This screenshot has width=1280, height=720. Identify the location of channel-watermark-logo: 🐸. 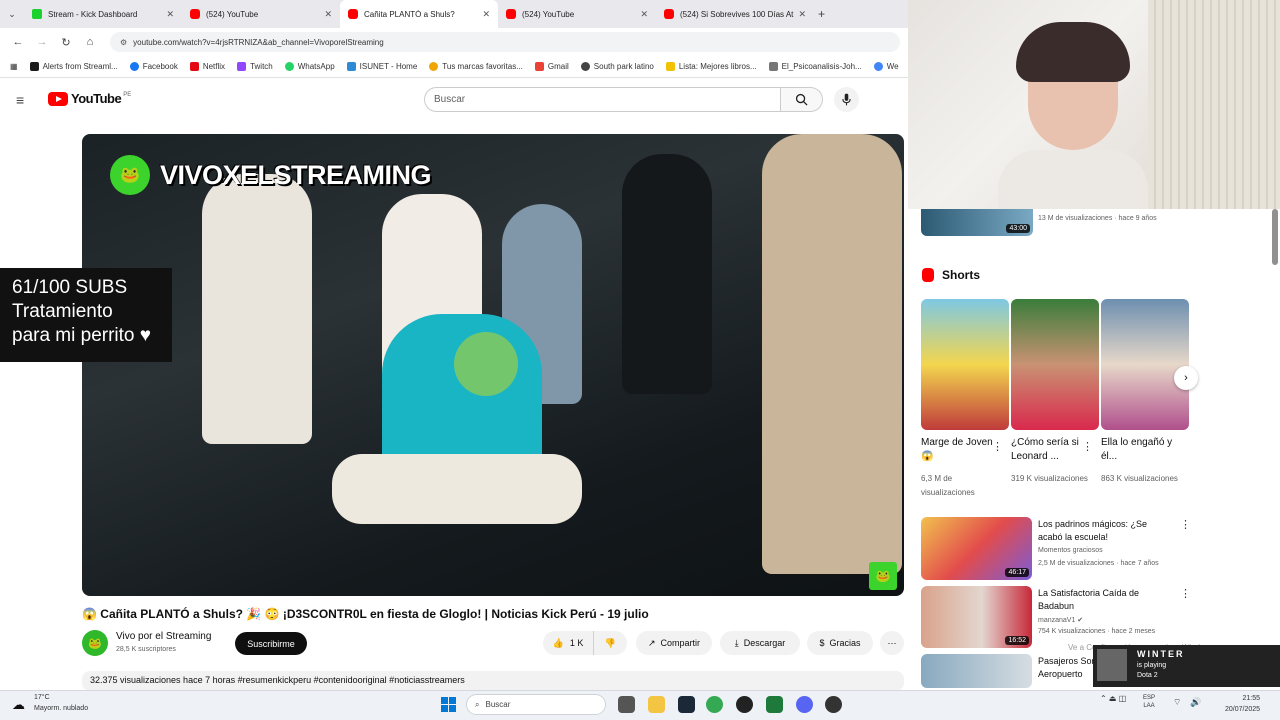
(130, 175).